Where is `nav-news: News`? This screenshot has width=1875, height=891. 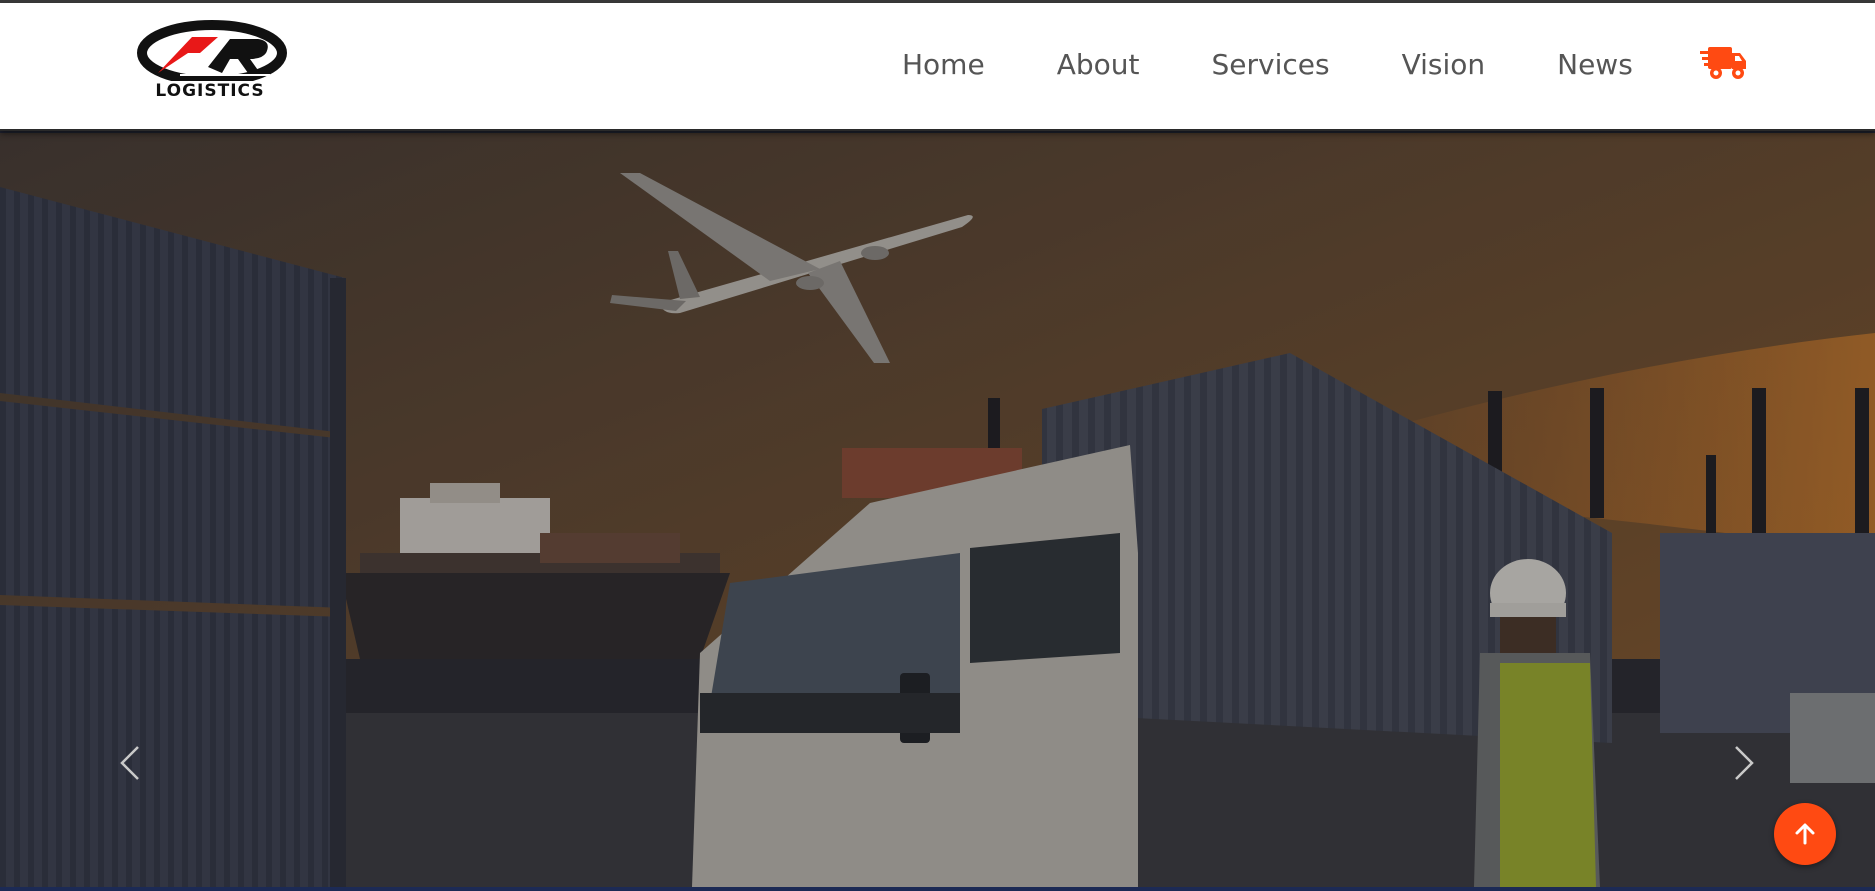 nav-news: News is located at coordinates (1595, 64).